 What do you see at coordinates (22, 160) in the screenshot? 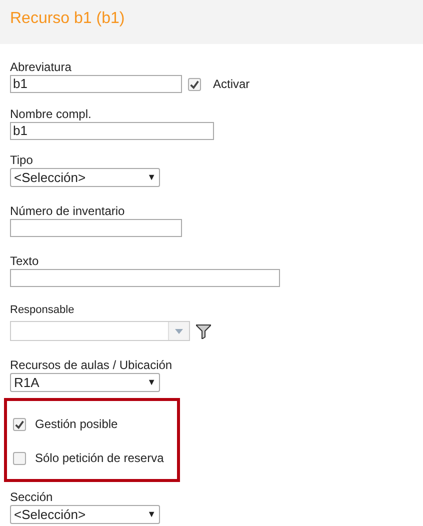
I see `field-label: Tipo` at bounding box center [22, 160].